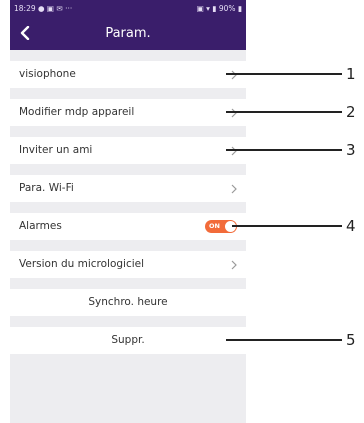  I want to click on callout-3: 3, so click(291, 150).